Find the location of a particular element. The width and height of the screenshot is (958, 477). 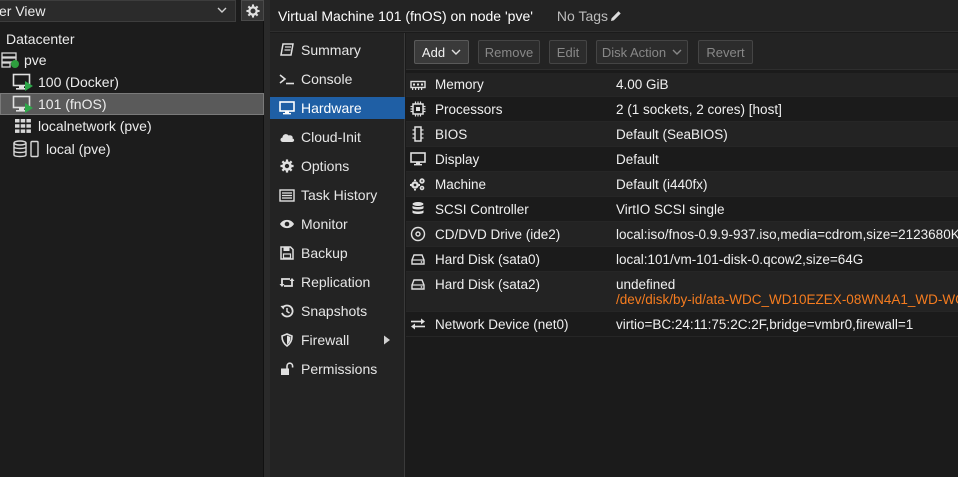

hardware-name: Processors is located at coordinates (469, 109).